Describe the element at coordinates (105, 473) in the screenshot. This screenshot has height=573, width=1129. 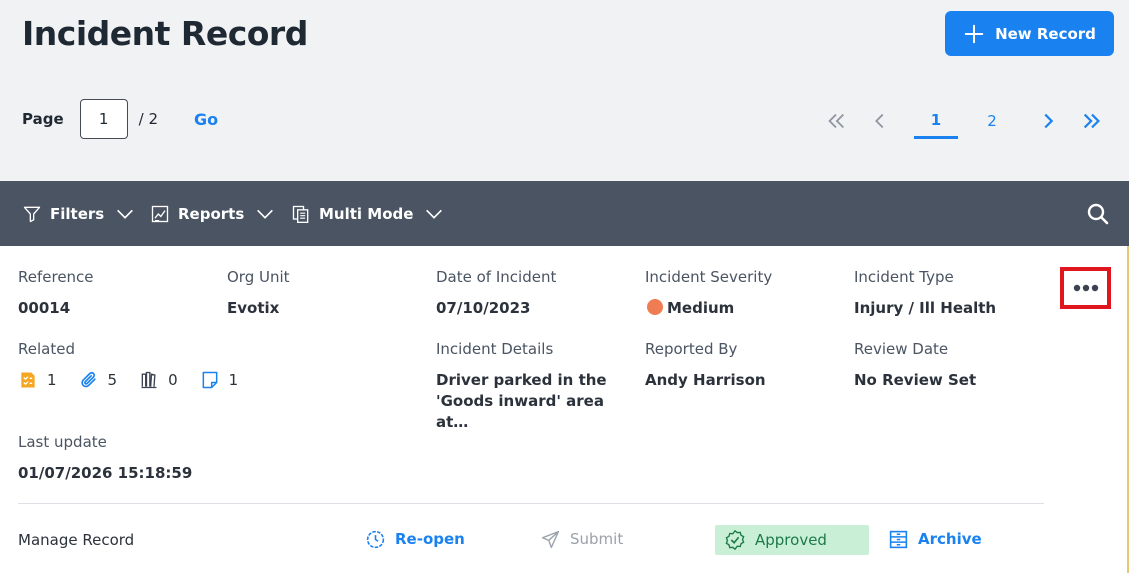
I see `last-update-value: 01/07/2026 15:18:59` at that location.